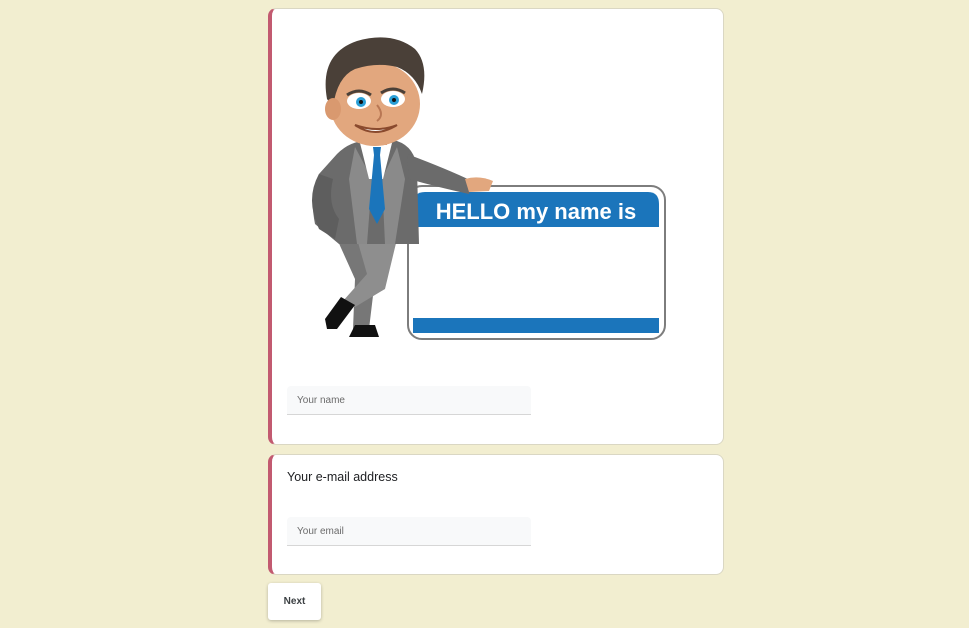  What do you see at coordinates (536, 262) in the screenshot?
I see `name-tag-sticker: HELLO my name is` at bounding box center [536, 262].